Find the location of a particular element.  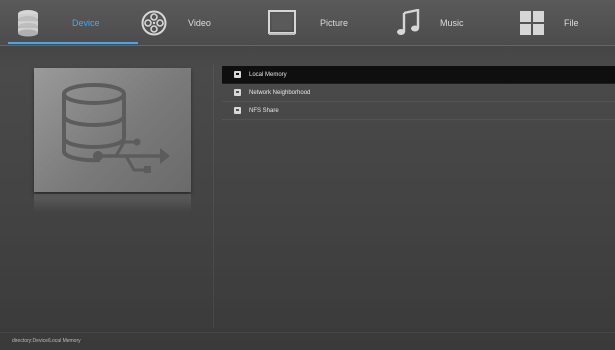

tab-device: Device is located at coordinates (57, 23).